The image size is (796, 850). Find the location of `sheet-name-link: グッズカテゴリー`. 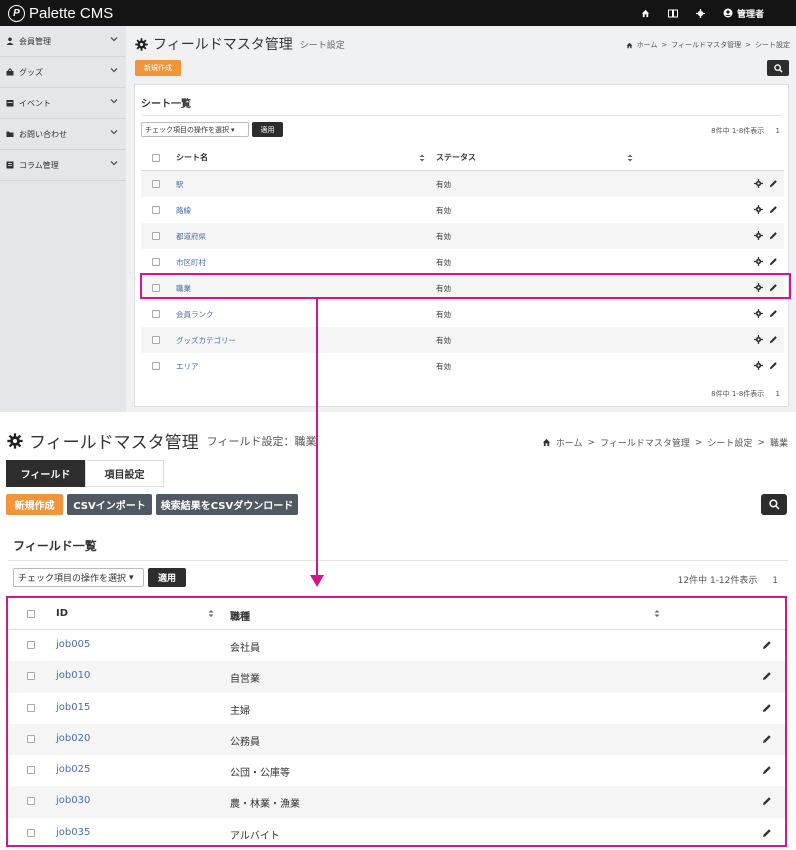

sheet-name-link: グッズカテゴリー is located at coordinates (206, 340).